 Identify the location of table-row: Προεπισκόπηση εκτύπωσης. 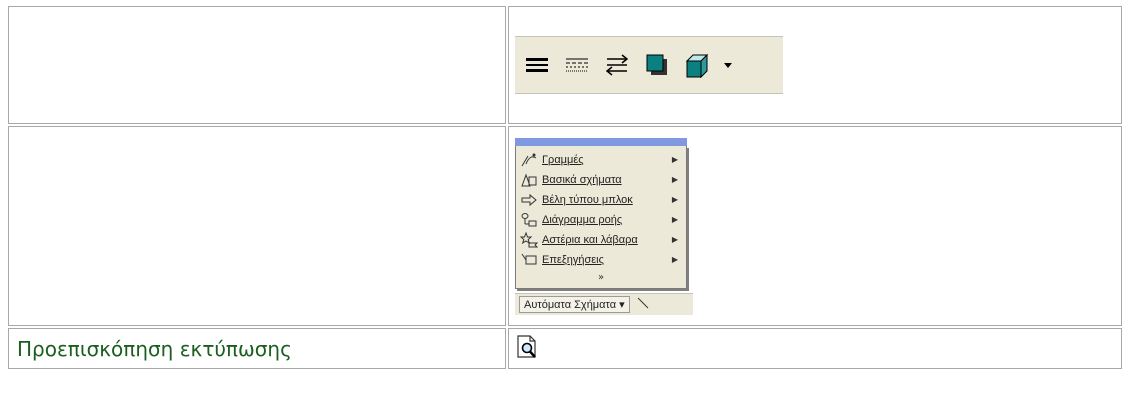
(565, 348).